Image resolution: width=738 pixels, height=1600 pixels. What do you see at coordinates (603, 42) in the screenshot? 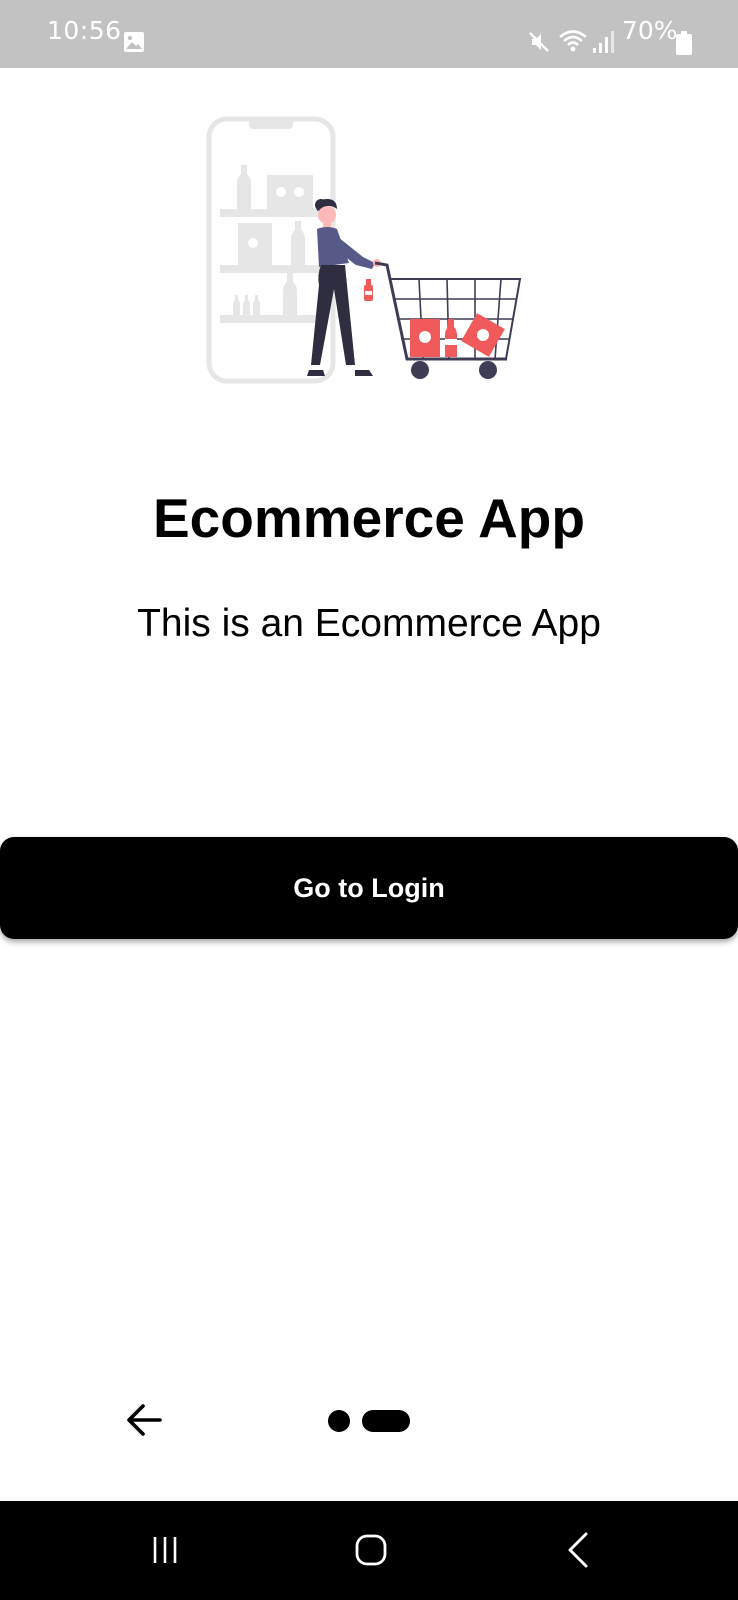
I see `signal-icon` at bounding box center [603, 42].